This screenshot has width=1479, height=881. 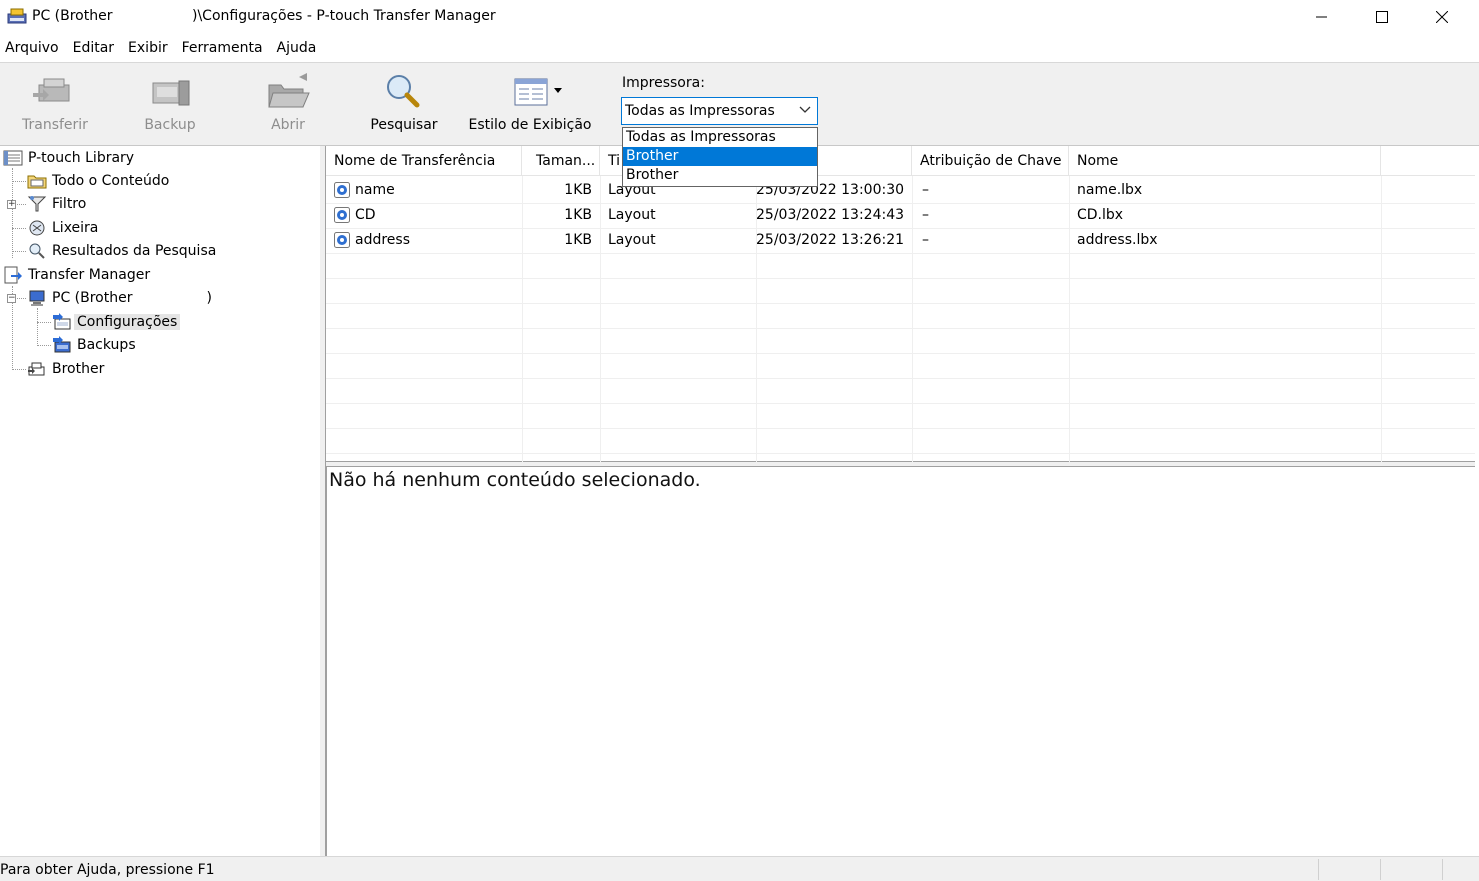 I want to click on open-label: Abrir, so click(x=288, y=125).